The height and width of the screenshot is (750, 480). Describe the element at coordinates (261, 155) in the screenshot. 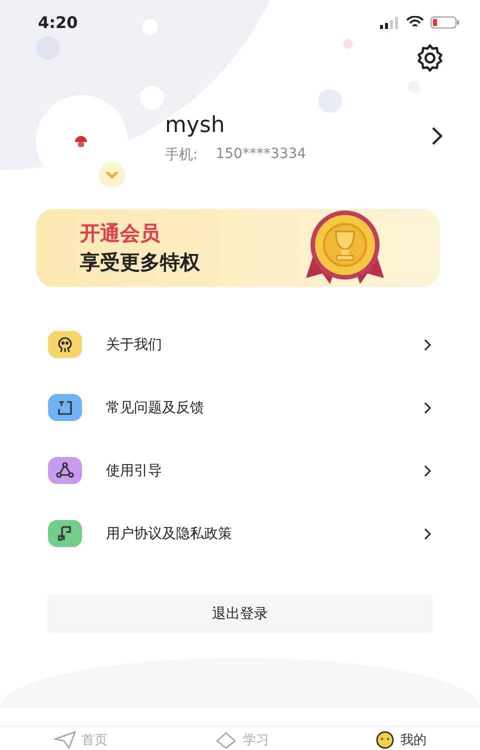

I see `phone-number: 150****3334` at that location.